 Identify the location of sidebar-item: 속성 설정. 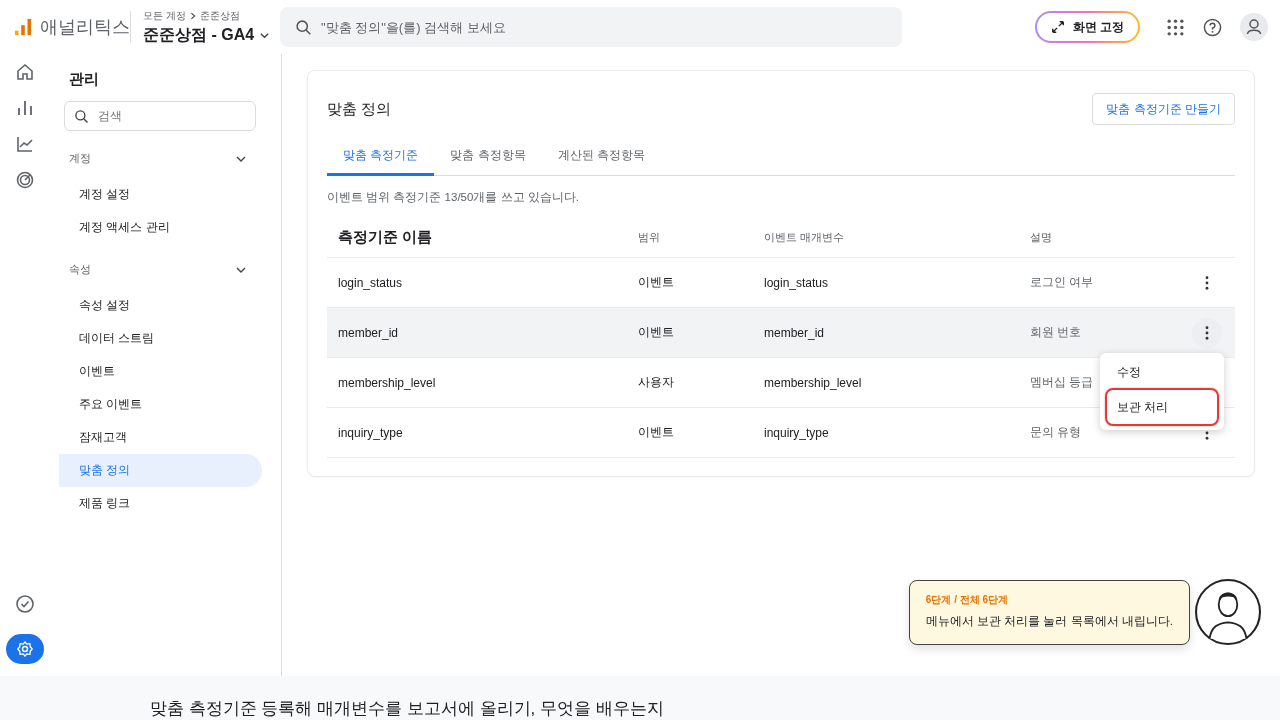
(160, 305).